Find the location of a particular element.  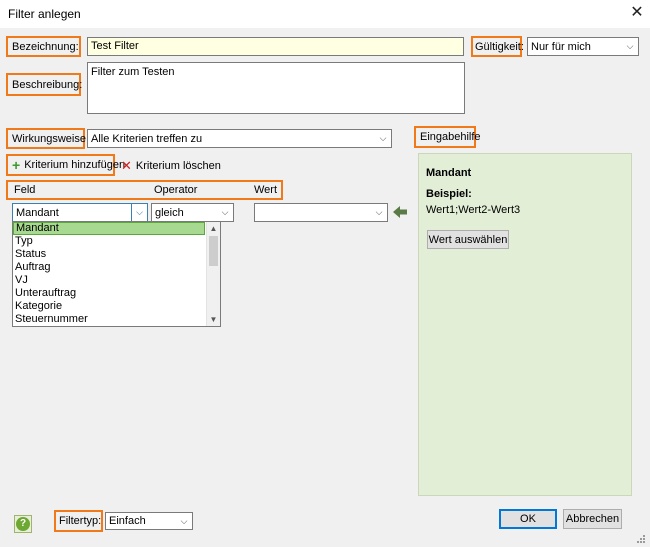

filtertyp-select: Einfach ⌵ is located at coordinates (149, 521).